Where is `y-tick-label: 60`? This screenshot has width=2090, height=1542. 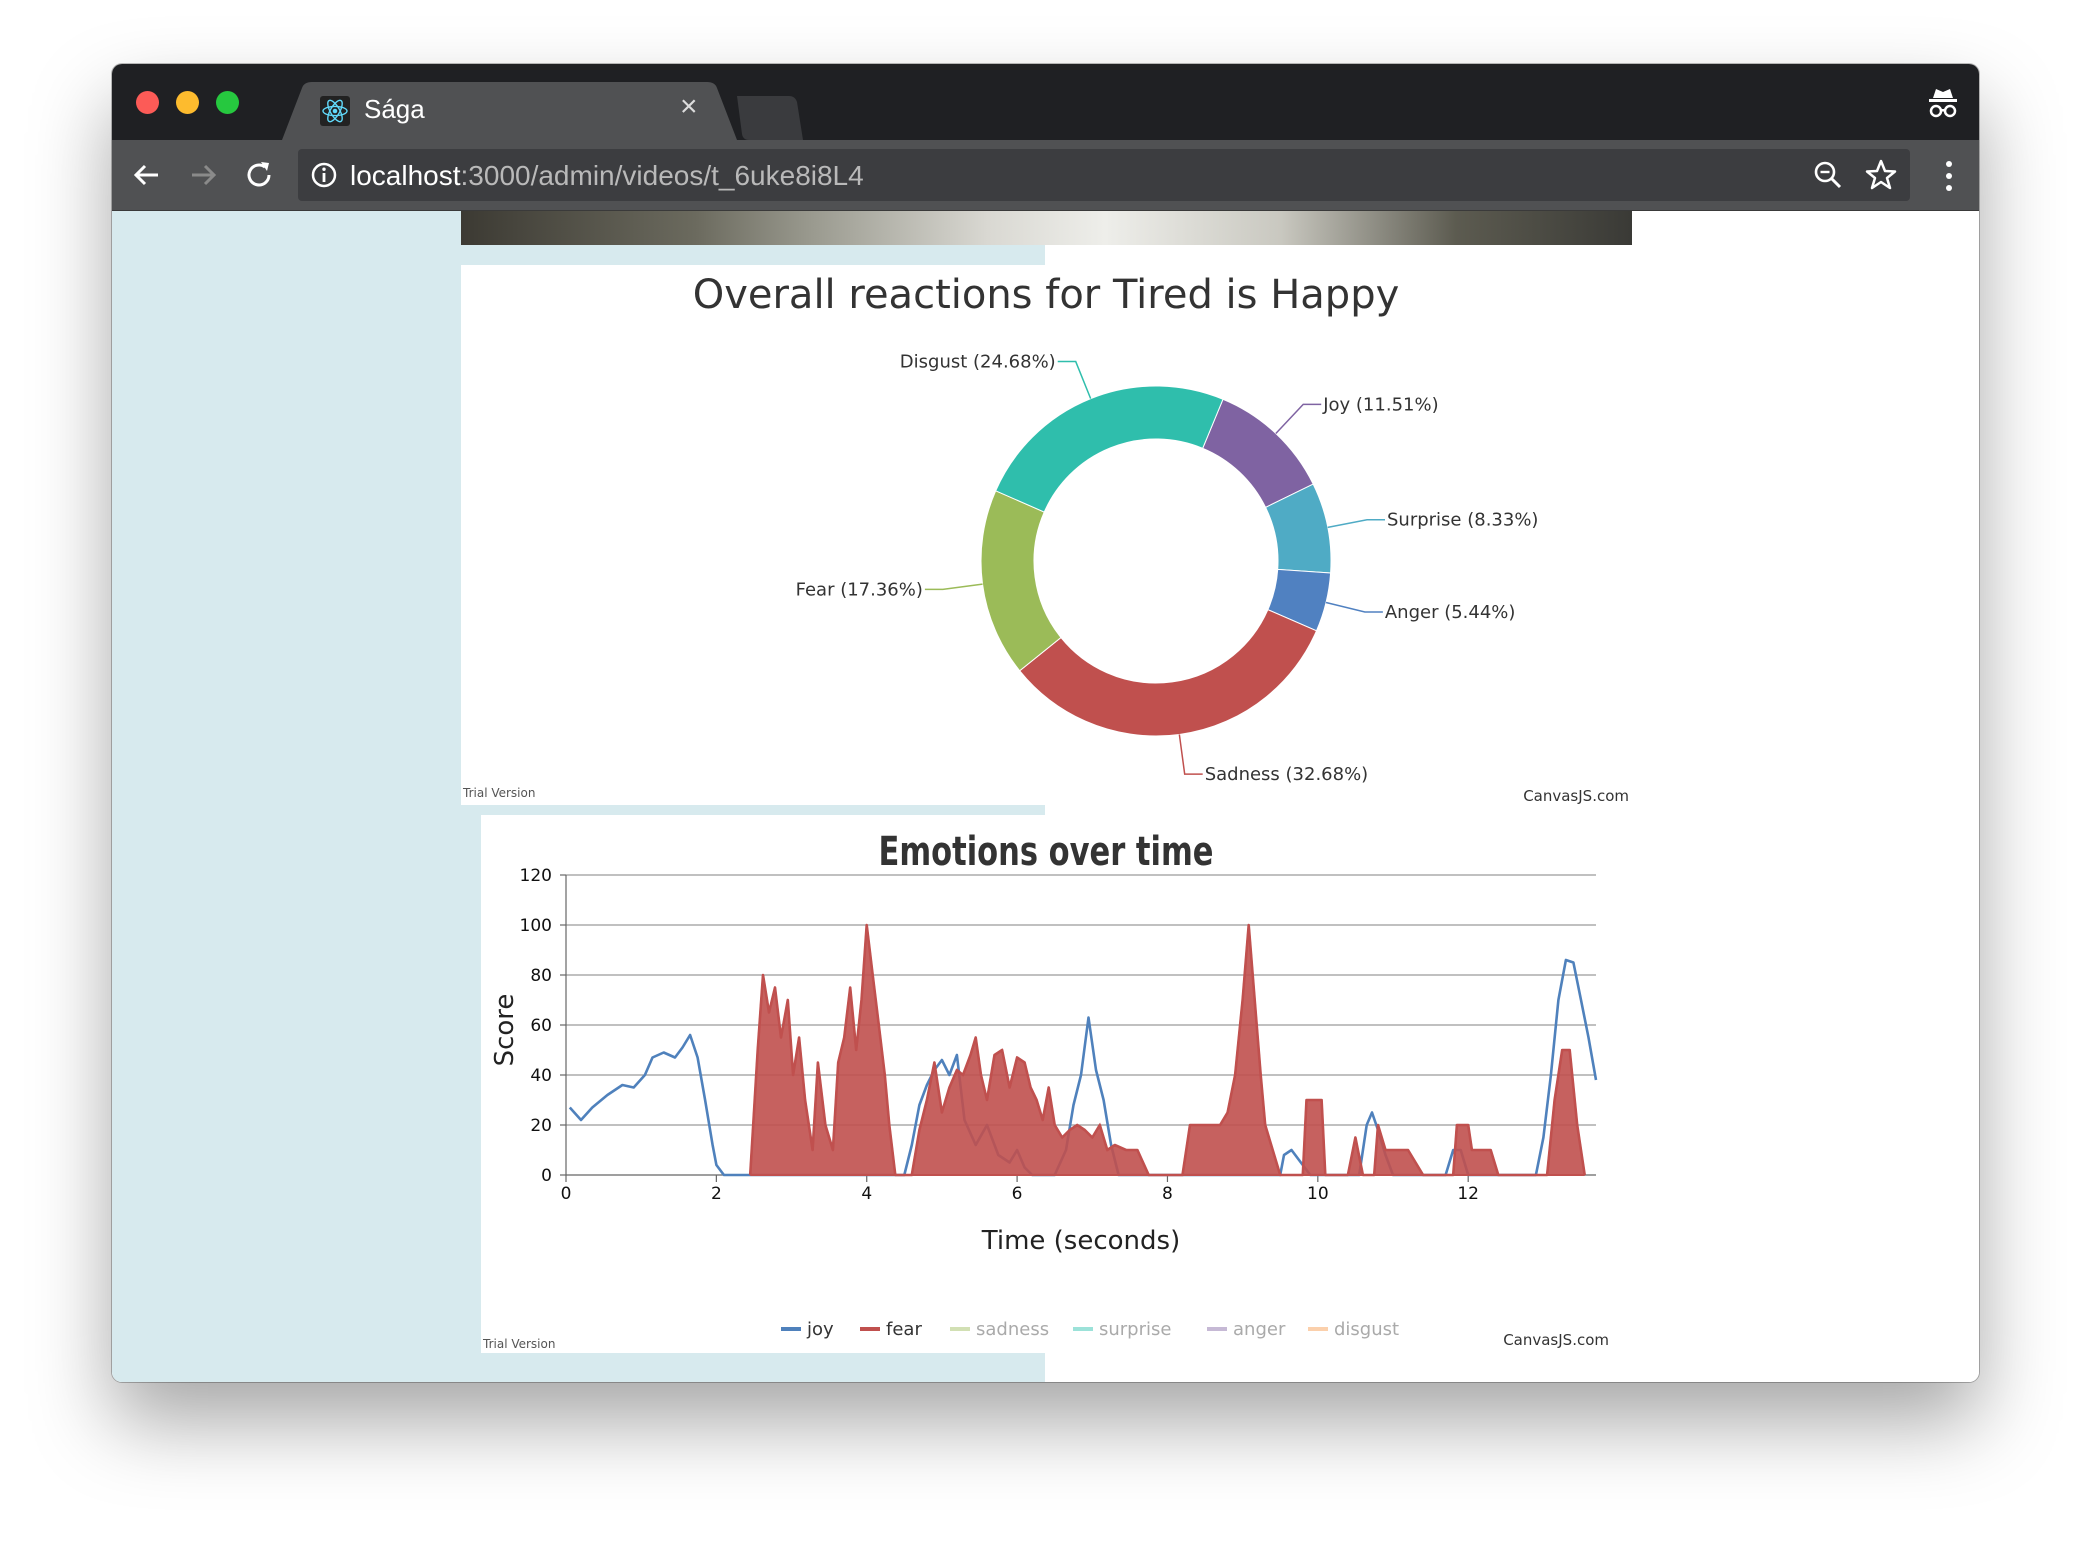 y-tick-label: 60 is located at coordinates (541, 1026).